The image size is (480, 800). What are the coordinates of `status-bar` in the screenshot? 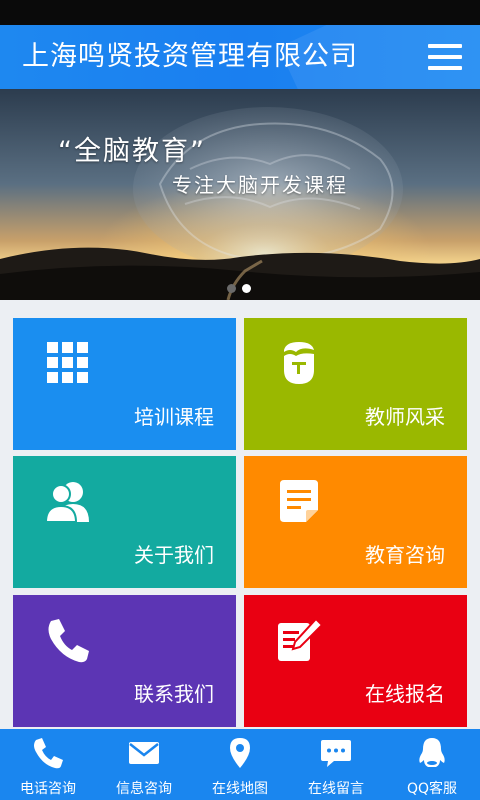 It's located at (240, 12).